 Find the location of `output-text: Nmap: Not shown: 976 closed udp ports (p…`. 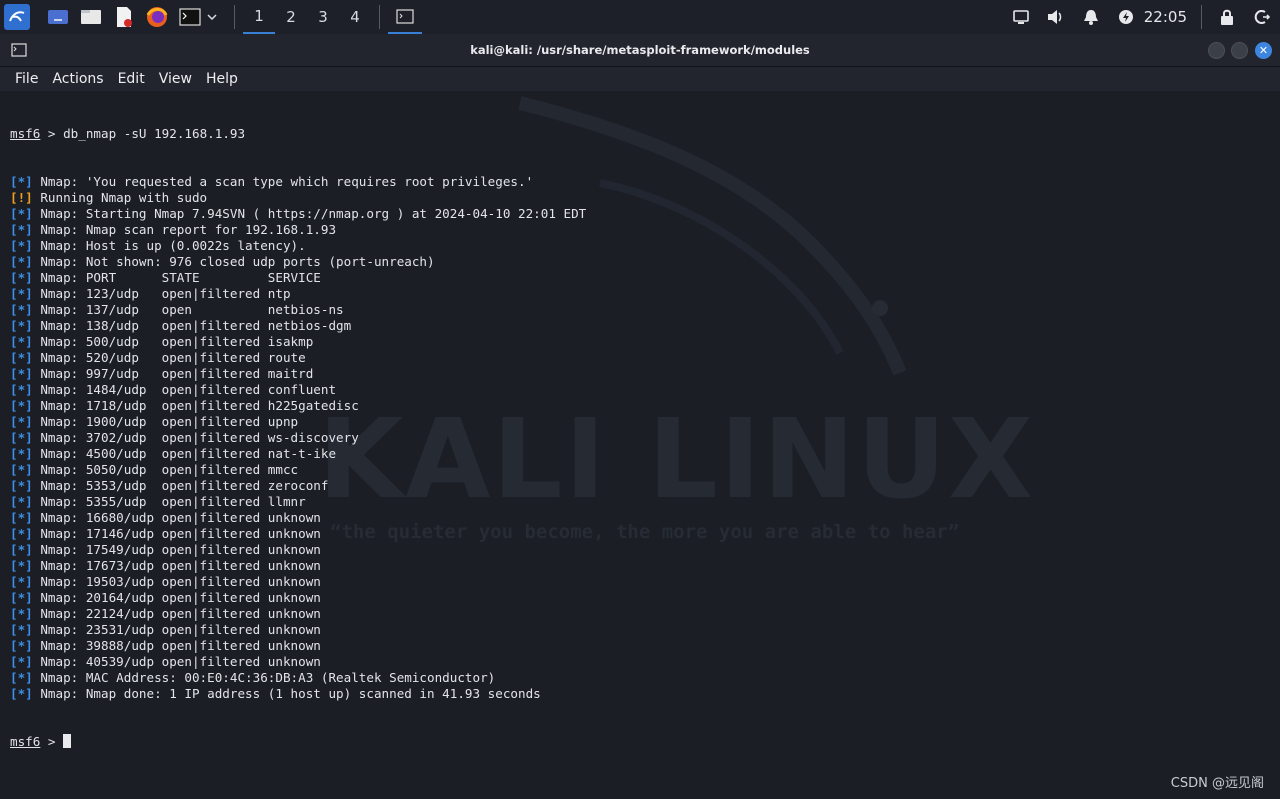

output-text: Nmap: Not shown: 976 closed udp ports (p… is located at coordinates (233, 261).